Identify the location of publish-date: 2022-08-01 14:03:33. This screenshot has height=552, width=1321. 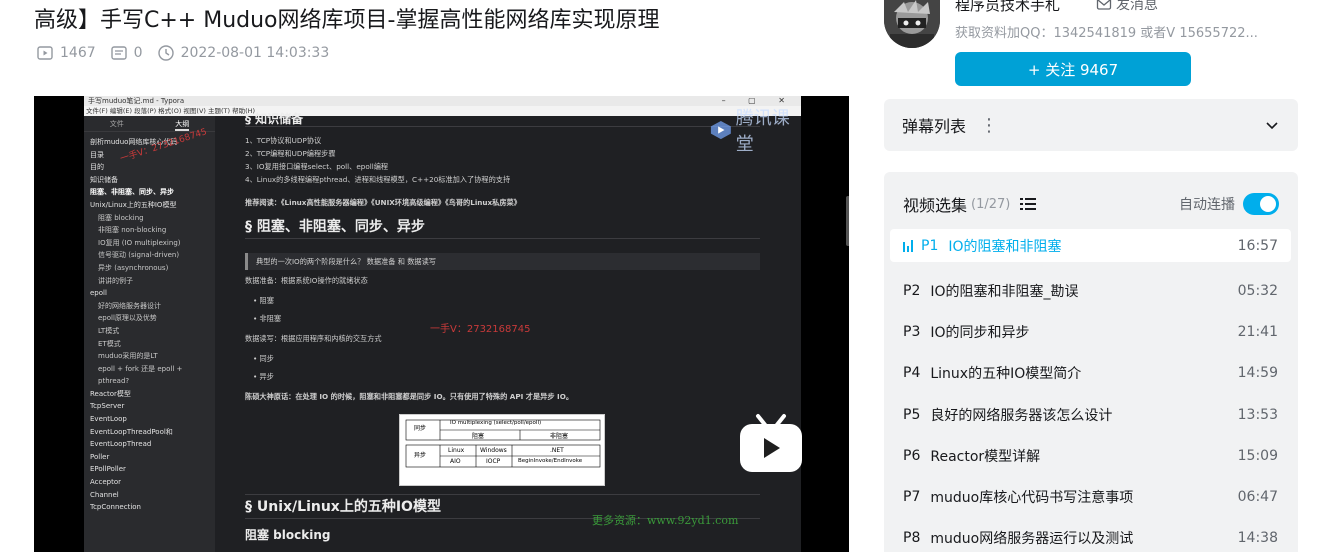
(243, 53).